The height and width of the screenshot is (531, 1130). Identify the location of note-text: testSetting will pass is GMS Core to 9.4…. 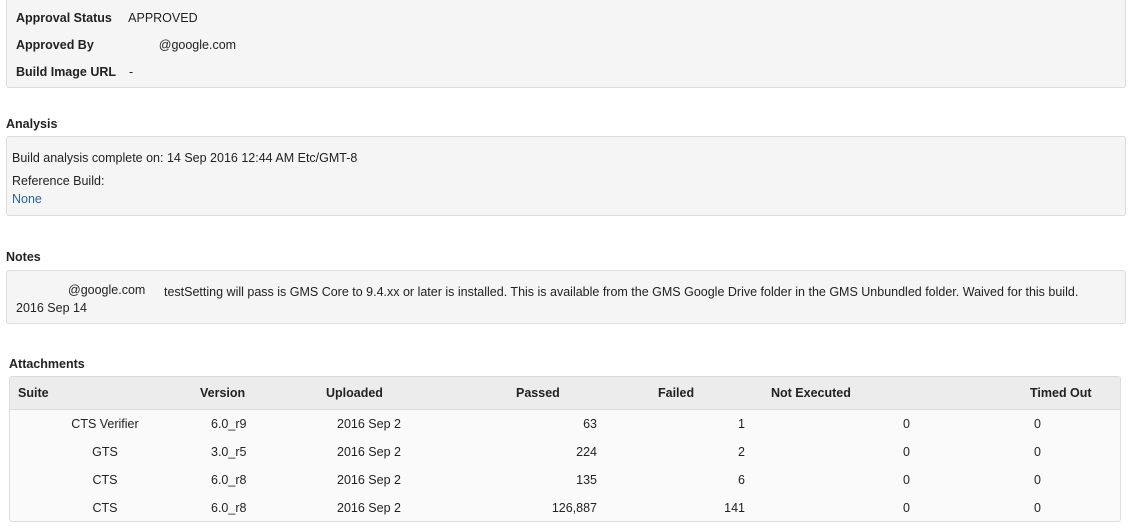
(621, 292).